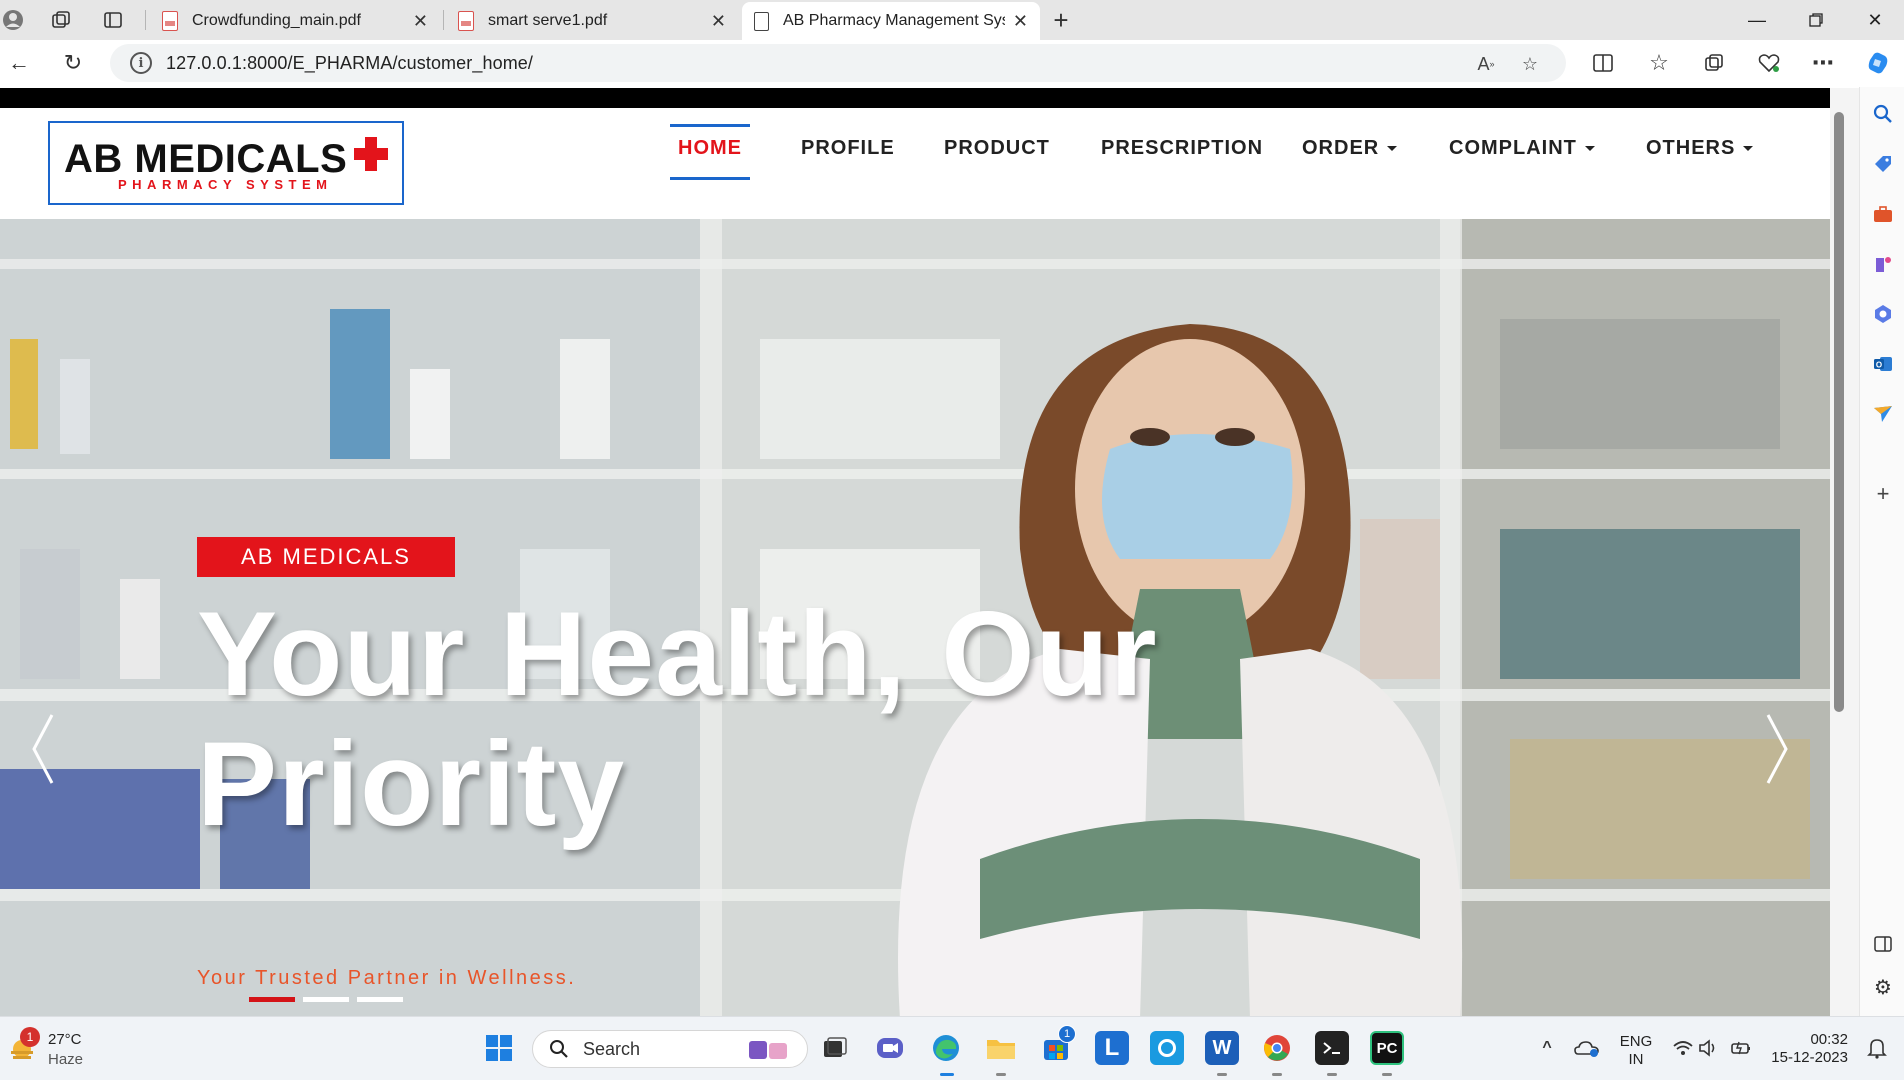  I want to click on tools-icon, so click(1883, 214).